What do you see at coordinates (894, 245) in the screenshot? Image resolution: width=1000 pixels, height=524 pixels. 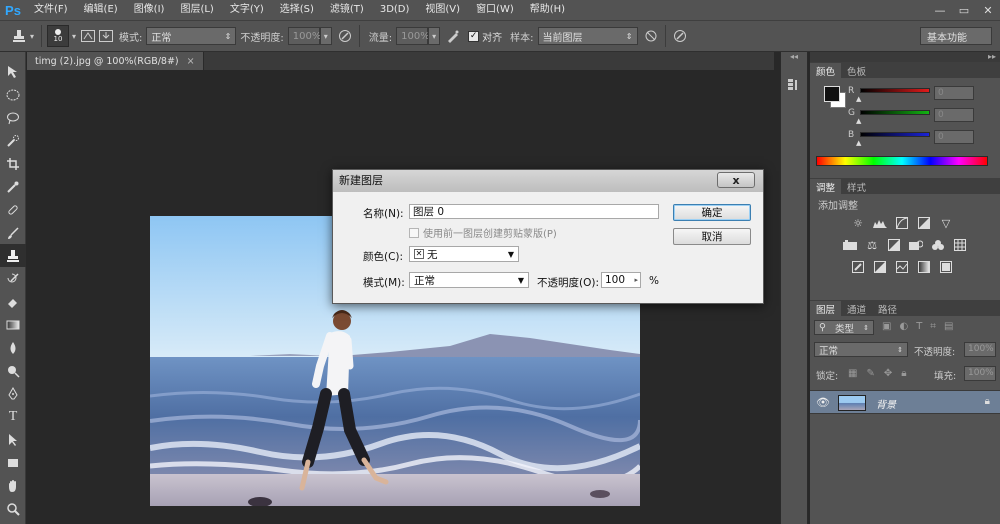 I see `black-white-icon` at bounding box center [894, 245].